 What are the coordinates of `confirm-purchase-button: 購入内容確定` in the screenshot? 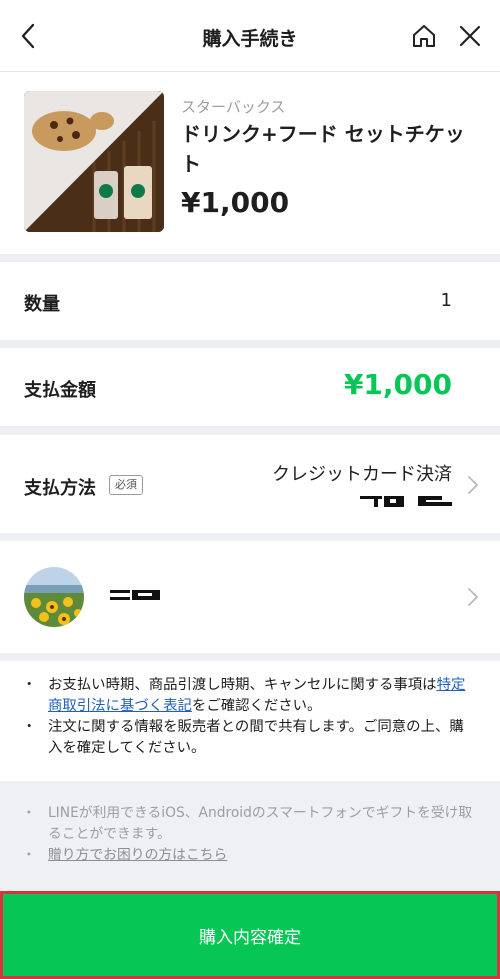 It's located at (250, 935).